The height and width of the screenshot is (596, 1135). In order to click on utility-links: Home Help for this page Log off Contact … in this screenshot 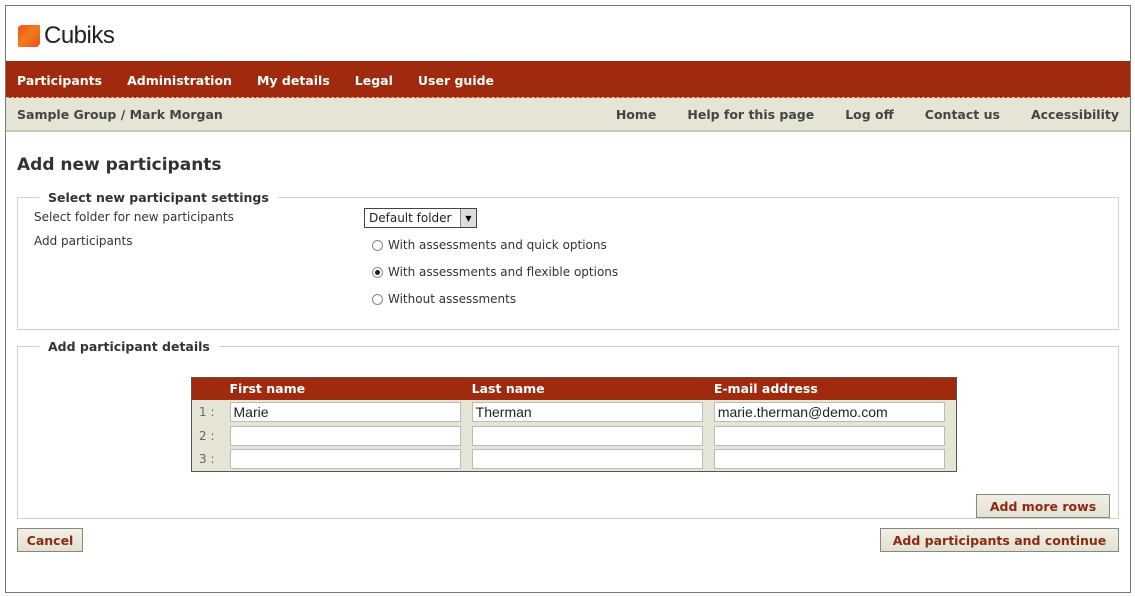, I will do `click(867, 114)`.